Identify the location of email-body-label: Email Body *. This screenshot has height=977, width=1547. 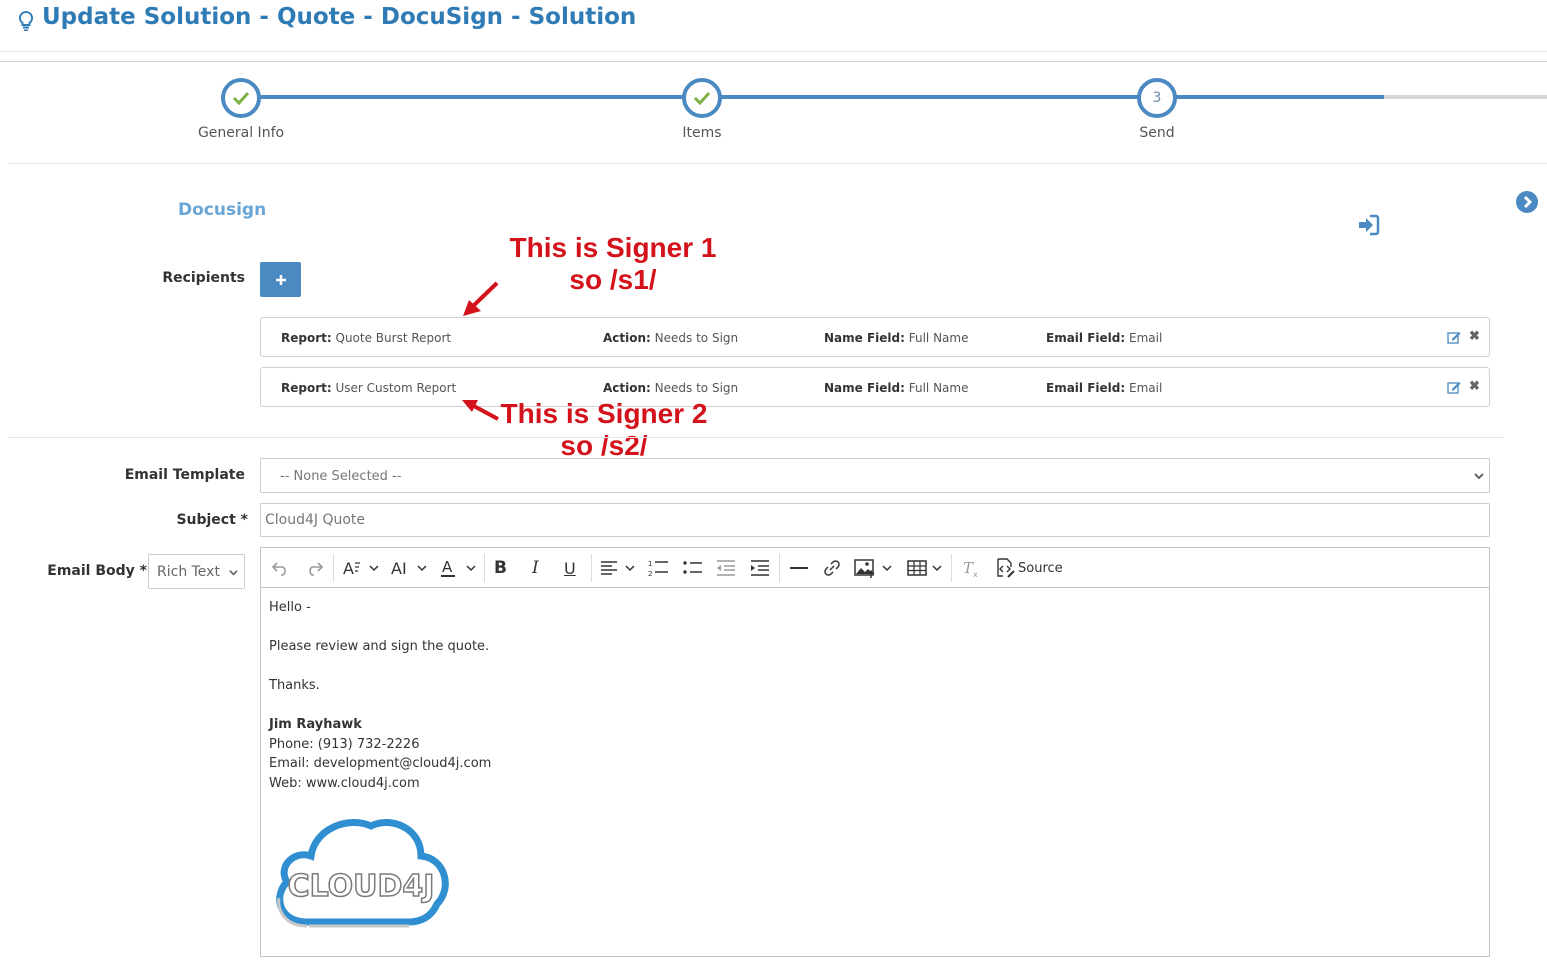
(93, 571).